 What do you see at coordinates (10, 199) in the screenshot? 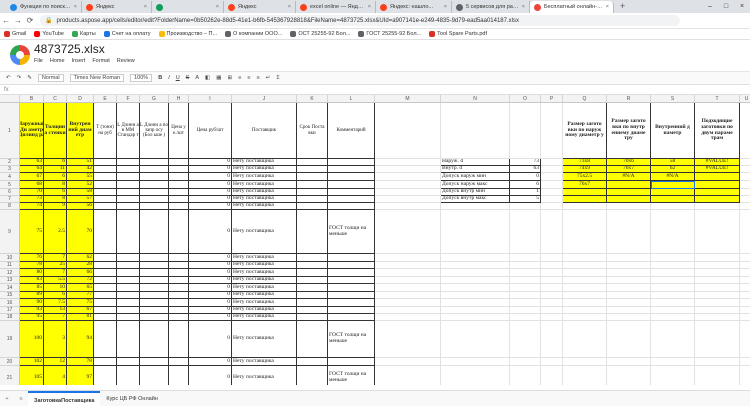
I see `row-header: 7` at bounding box center [10, 199].